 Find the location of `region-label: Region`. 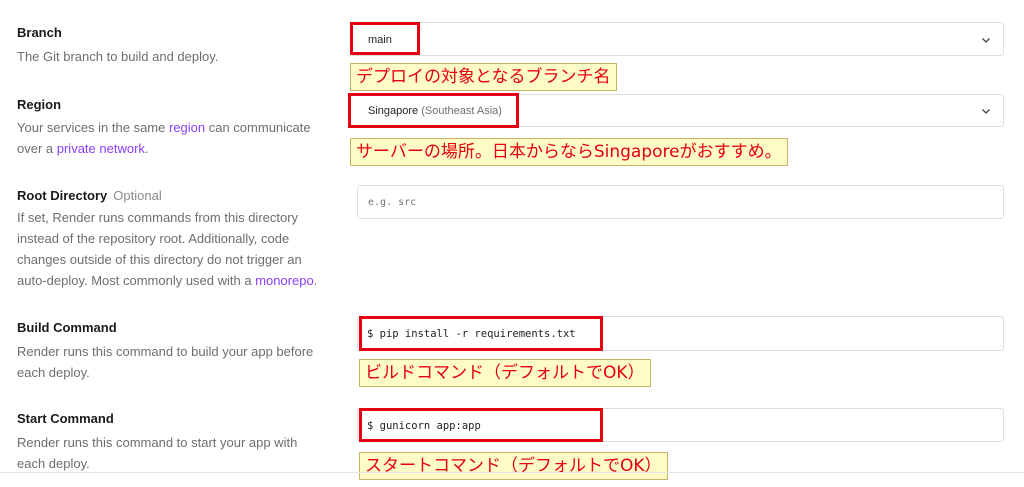

region-label: Region is located at coordinates (39, 104).